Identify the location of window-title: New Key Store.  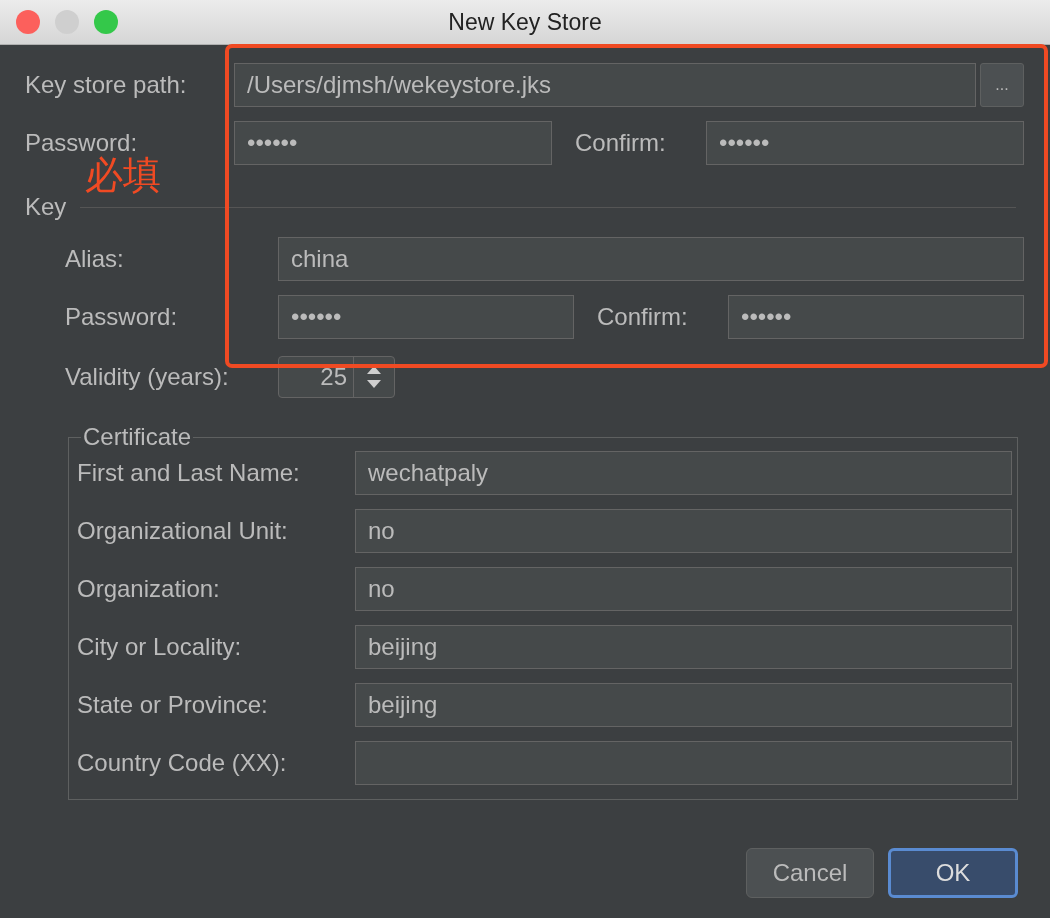
(525, 22).